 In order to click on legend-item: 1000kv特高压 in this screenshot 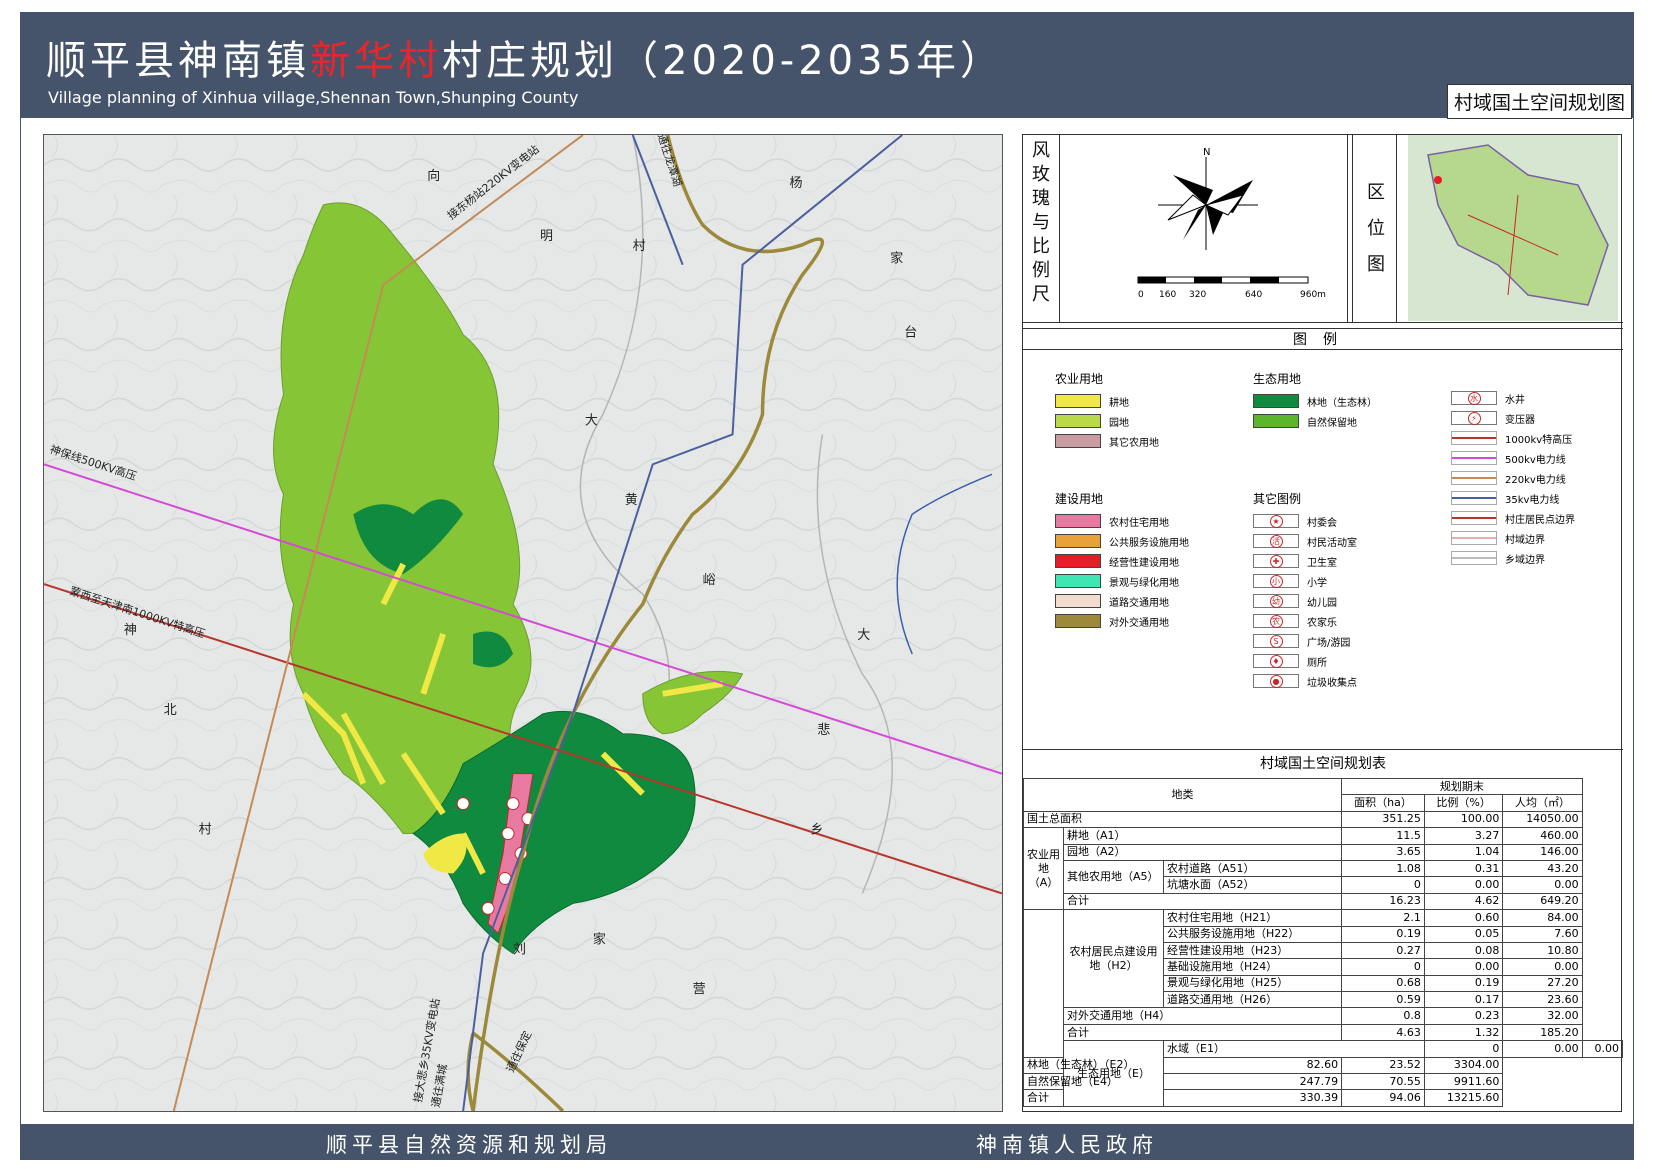, I will do `click(1513, 438)`.